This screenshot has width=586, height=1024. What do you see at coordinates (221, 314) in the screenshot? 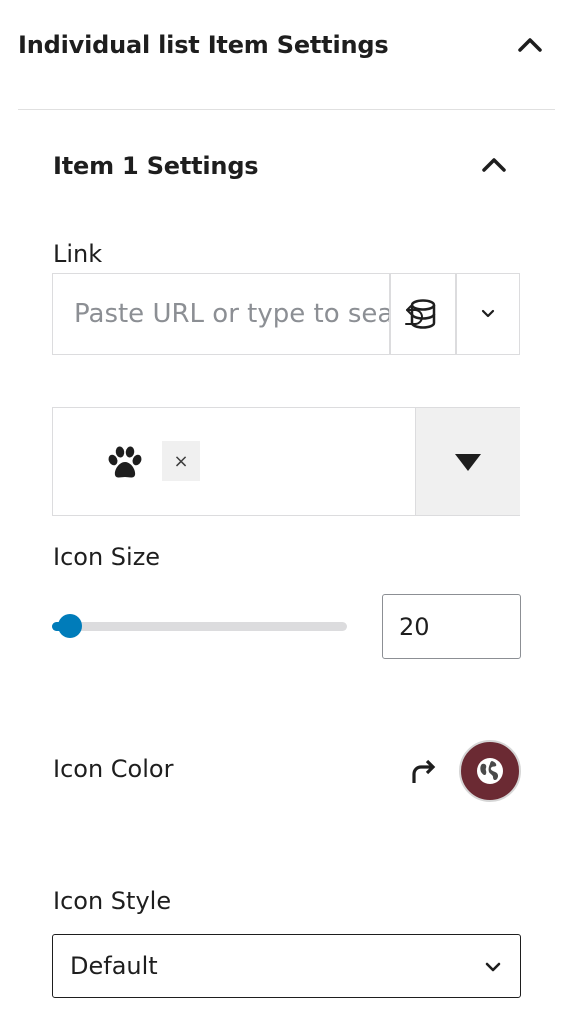
I see `link-url-input` at bounding box center [221, 314].